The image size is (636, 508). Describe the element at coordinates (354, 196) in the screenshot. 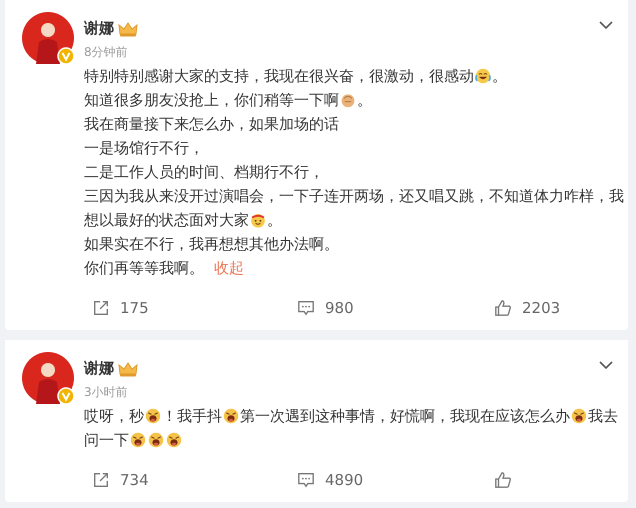

I see `post-text: 三因为我从来没开过演唱会，一下子连开两场，还又唱又跳，不知道体力咋样，我` at that location.